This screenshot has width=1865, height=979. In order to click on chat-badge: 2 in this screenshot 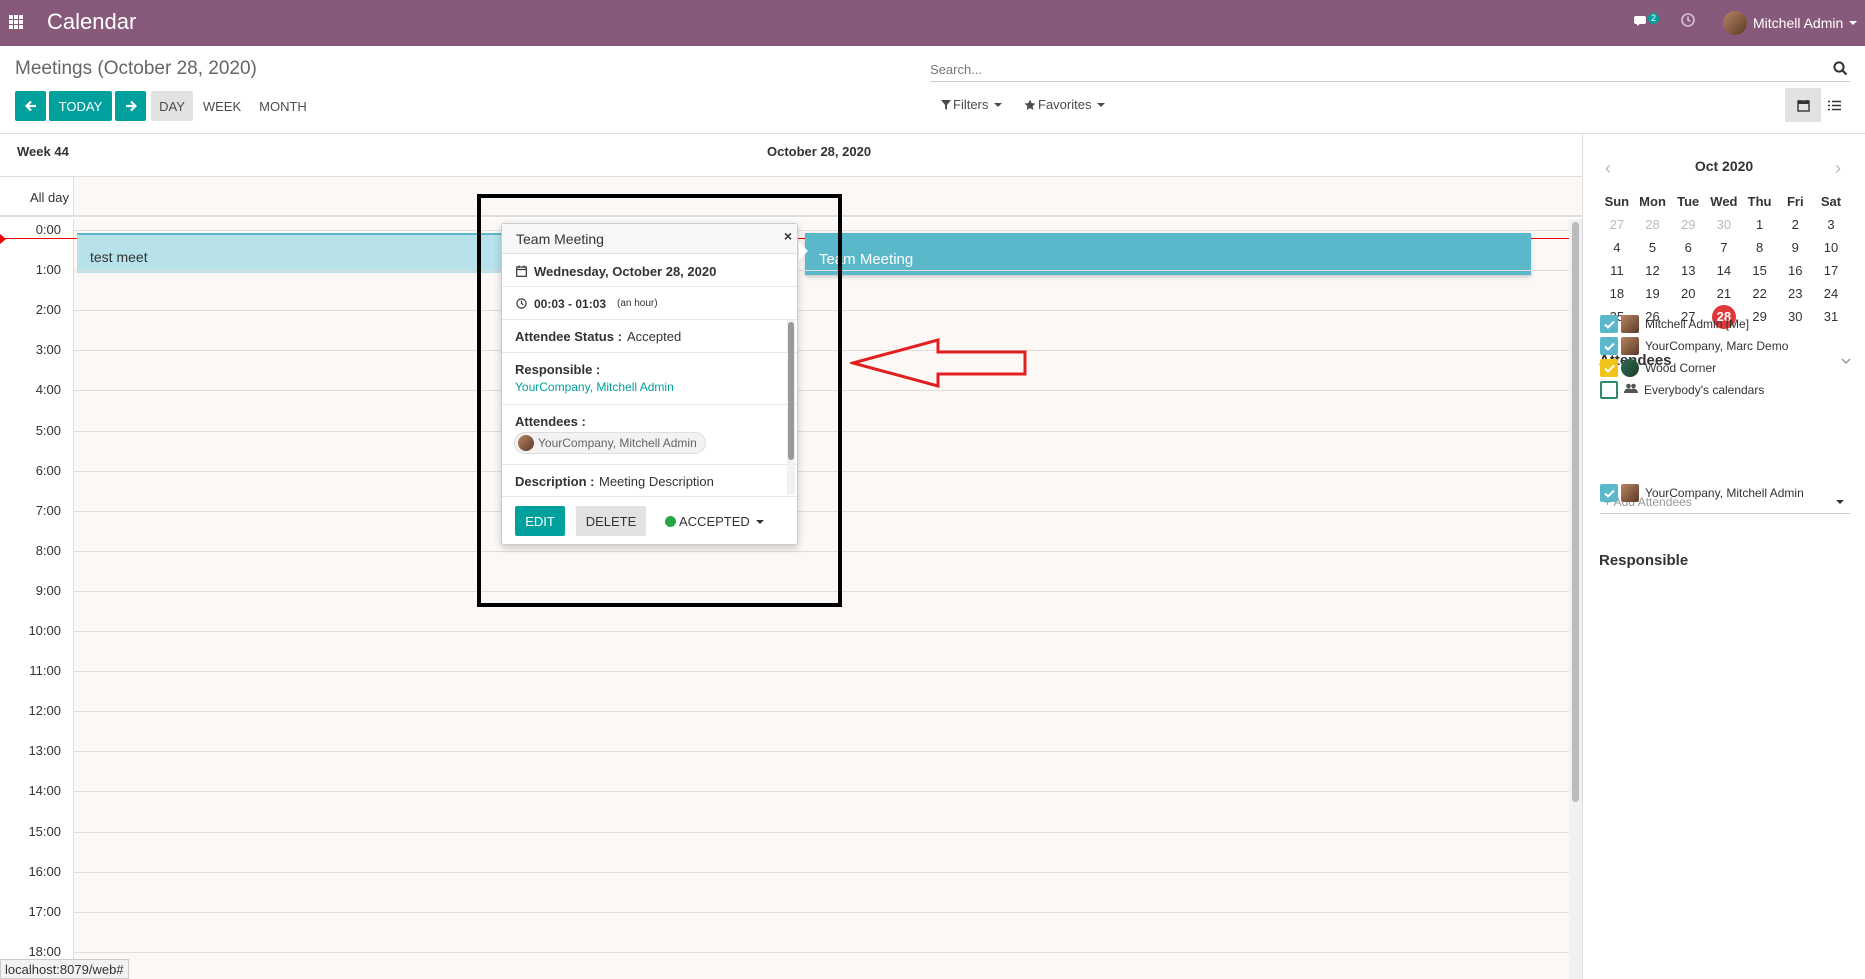, I will do `click(1654, 18)`.